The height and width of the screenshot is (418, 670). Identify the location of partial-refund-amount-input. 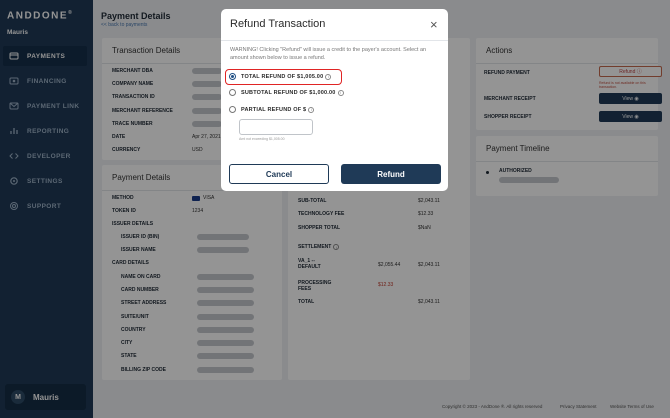
(276, 127).